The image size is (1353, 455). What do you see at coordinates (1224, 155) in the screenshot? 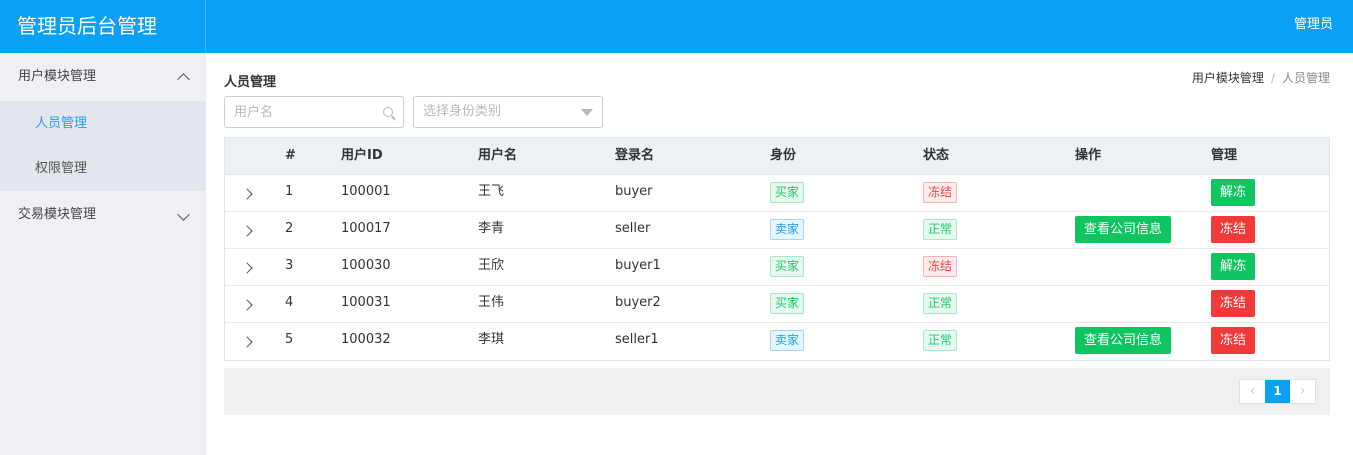
I see `column-header-manage: 管理` at bounding box center [1224, 155].